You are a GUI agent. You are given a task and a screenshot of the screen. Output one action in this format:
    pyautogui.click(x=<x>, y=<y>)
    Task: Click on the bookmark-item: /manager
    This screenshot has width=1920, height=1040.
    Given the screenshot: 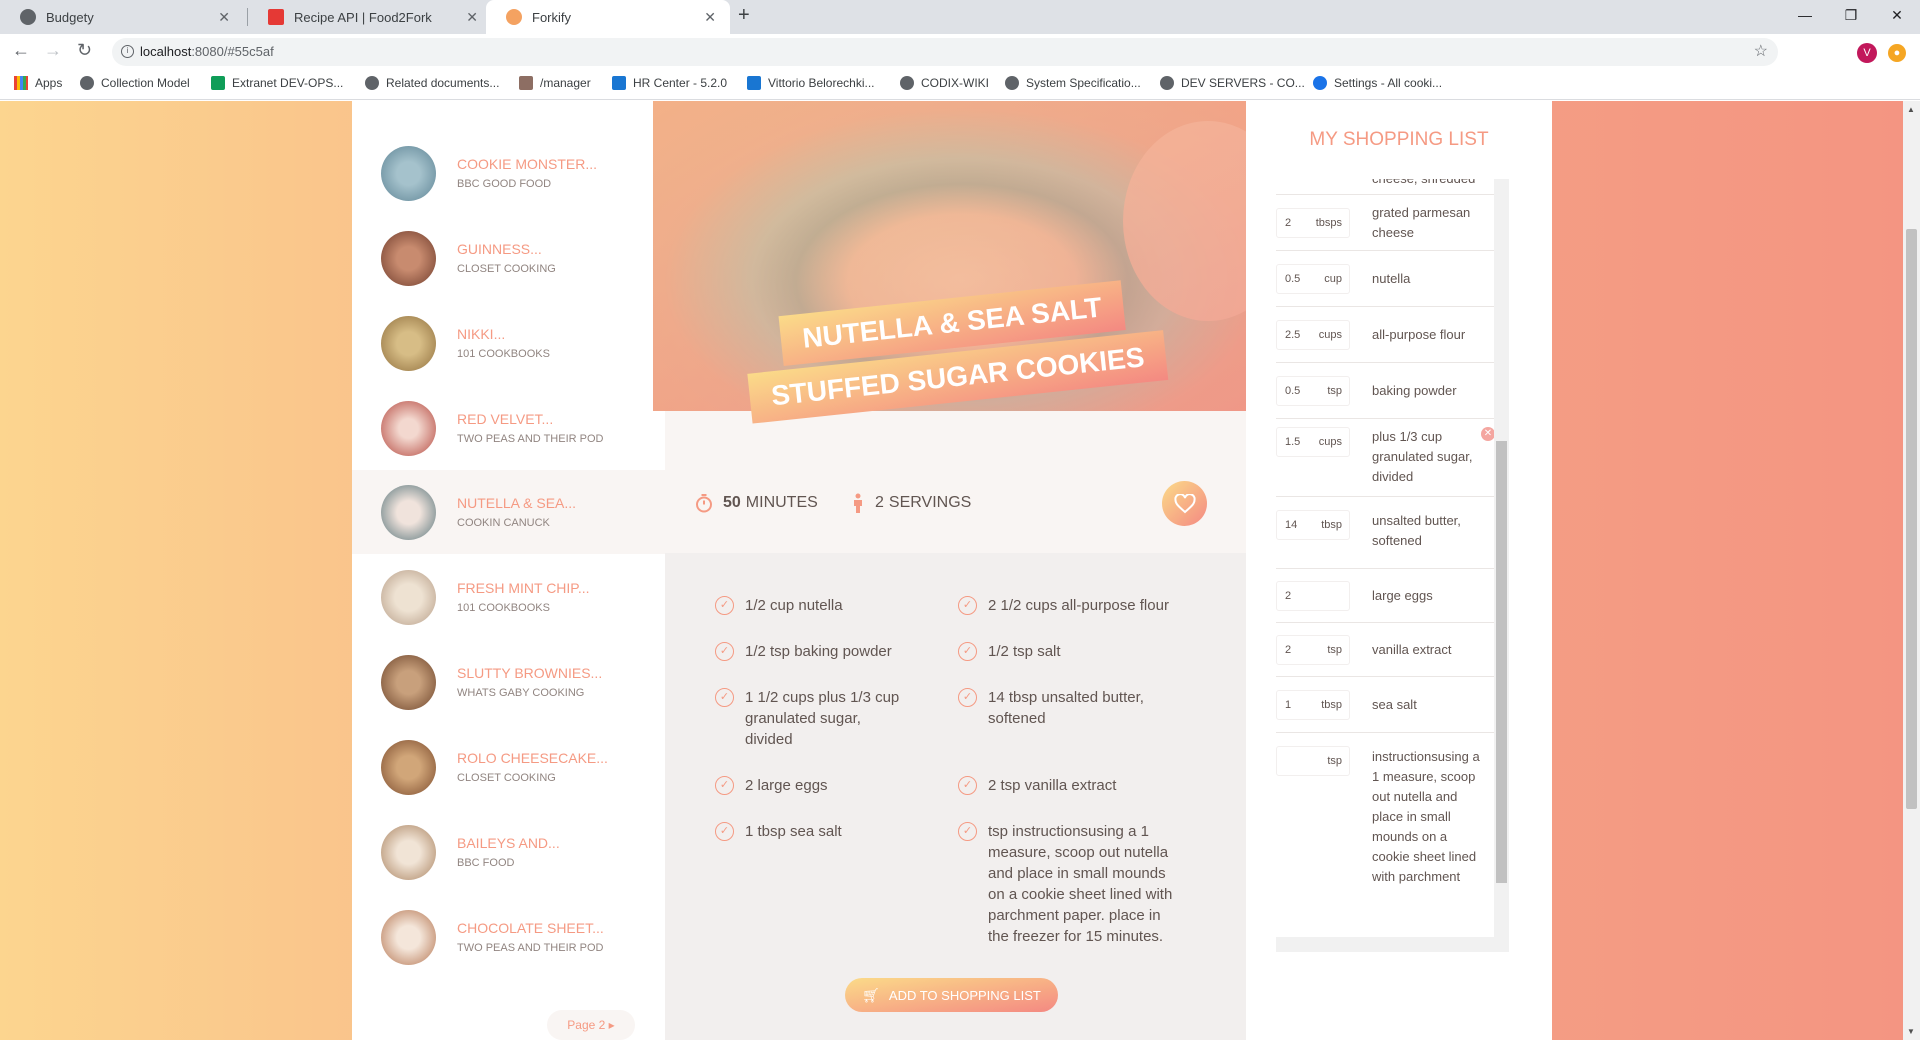 What is the action you would take?
    pyautogui.click(x=555, y=83)
    